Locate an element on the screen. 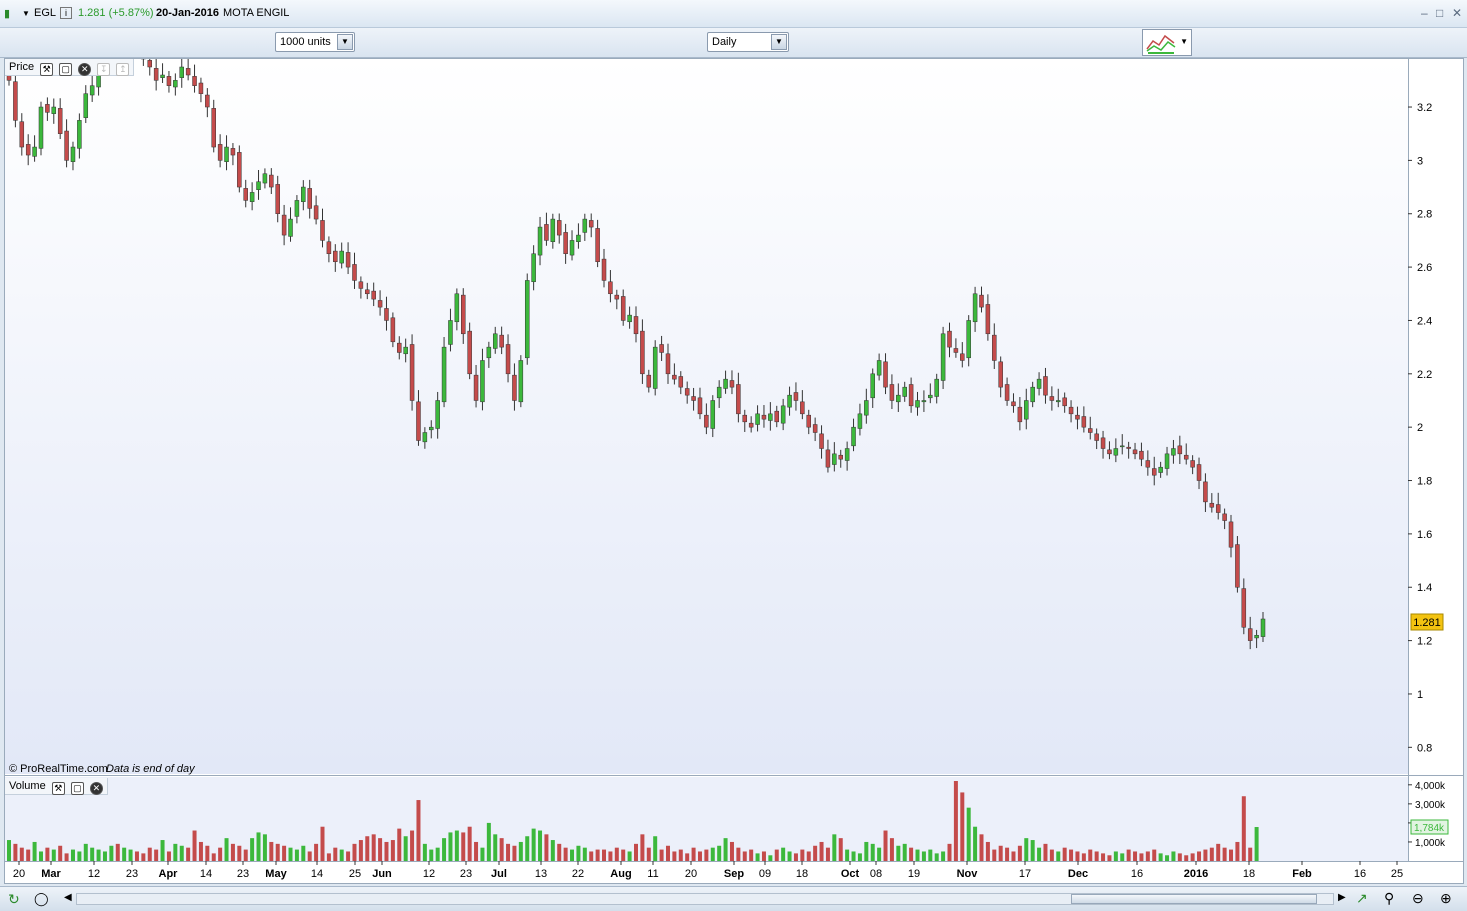  time-scrollbar is located at coordinates (705, 899).